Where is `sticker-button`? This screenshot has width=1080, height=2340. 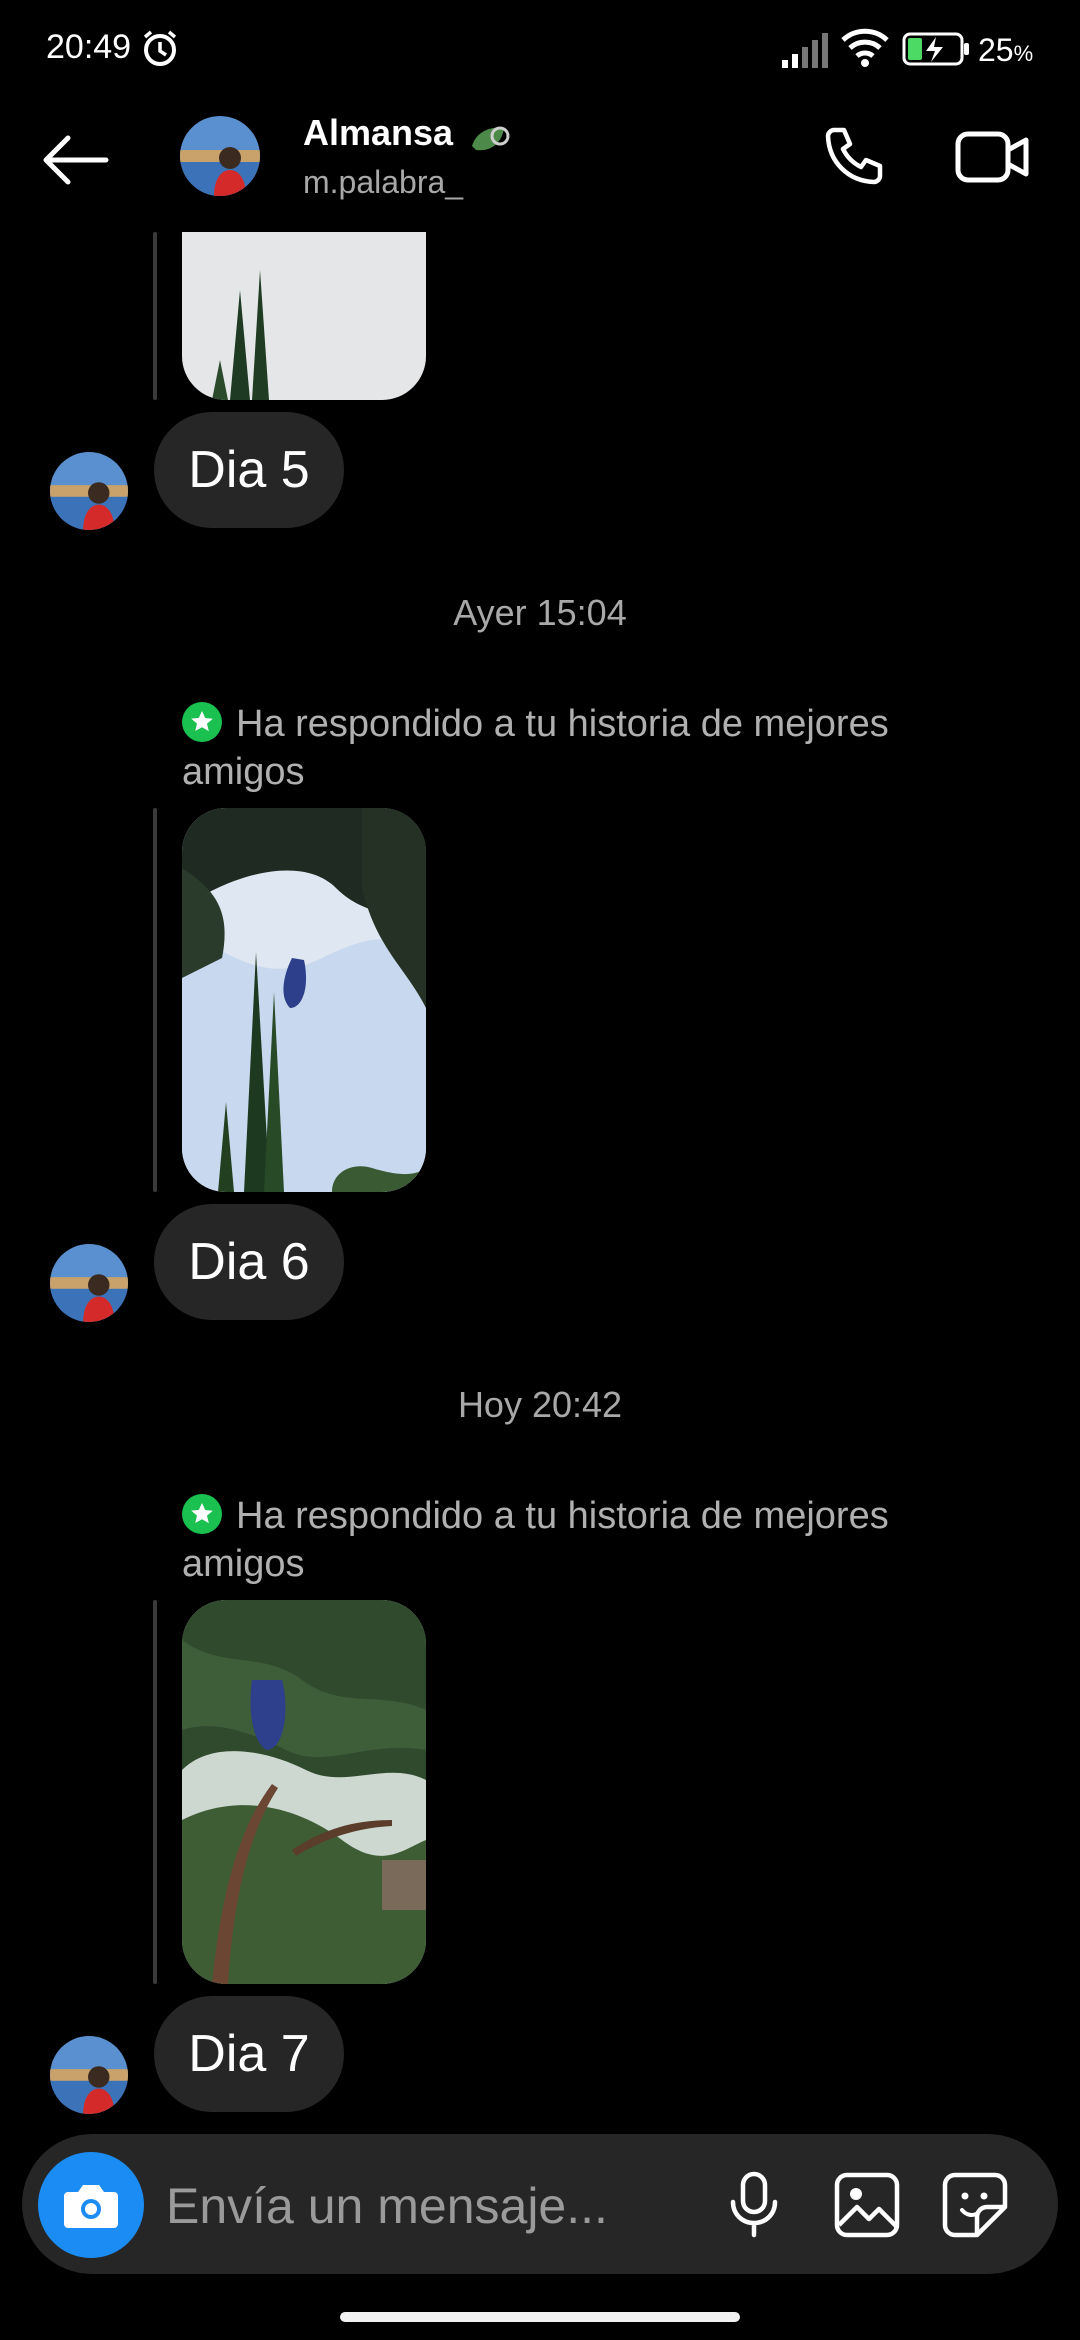 sticker-button is located at coordinates (975, 2205).